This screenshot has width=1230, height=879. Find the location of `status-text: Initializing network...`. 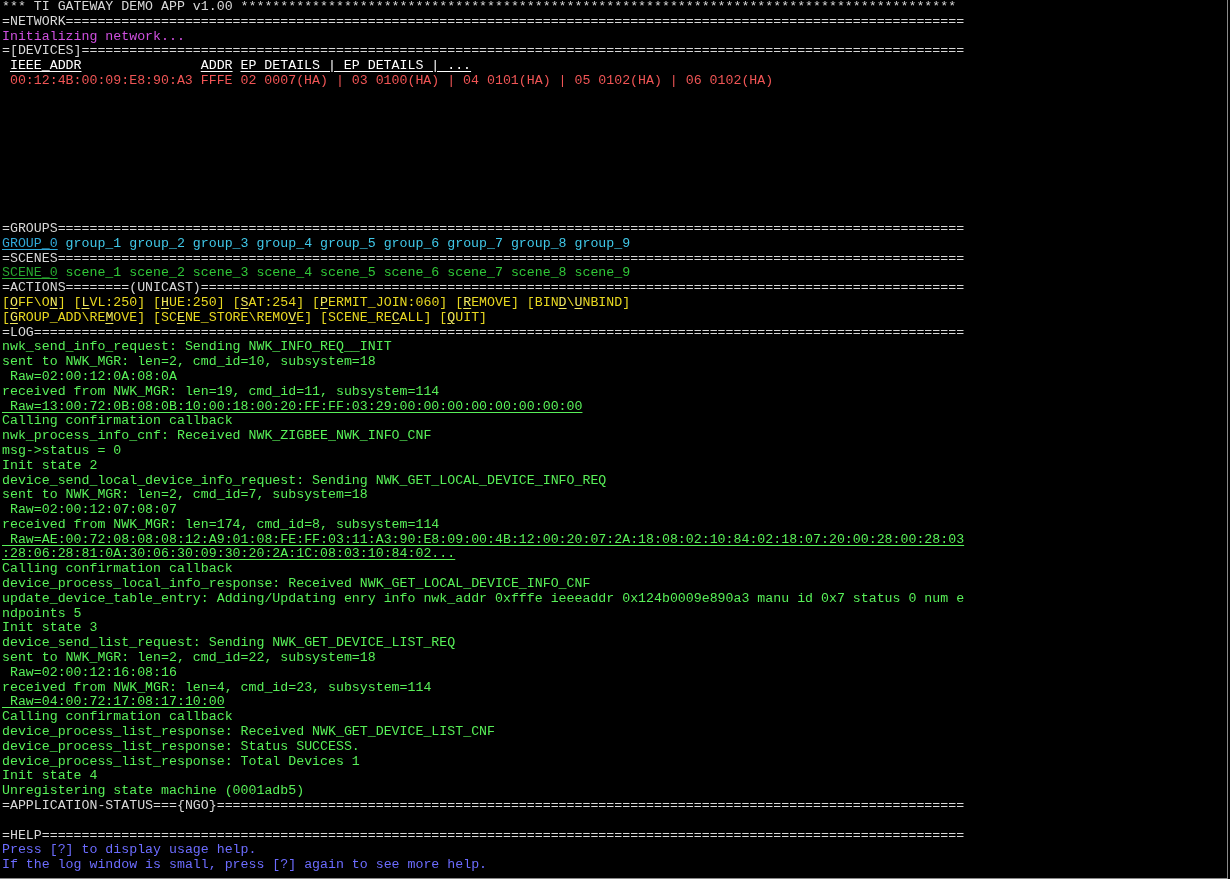

status-text: Initializing network... is located at coordinates (93, 37).